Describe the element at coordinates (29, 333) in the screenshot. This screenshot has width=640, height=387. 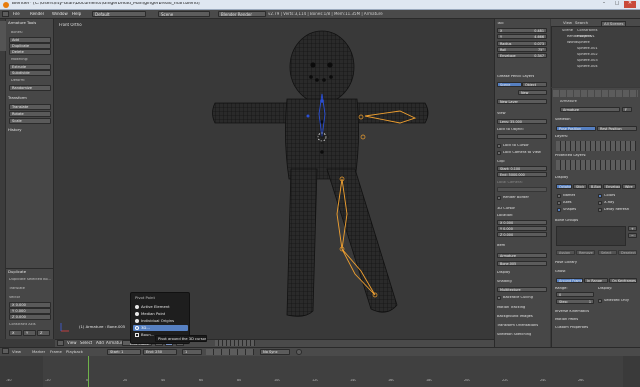
I see `constraint-y-toggle: Y` at that location.